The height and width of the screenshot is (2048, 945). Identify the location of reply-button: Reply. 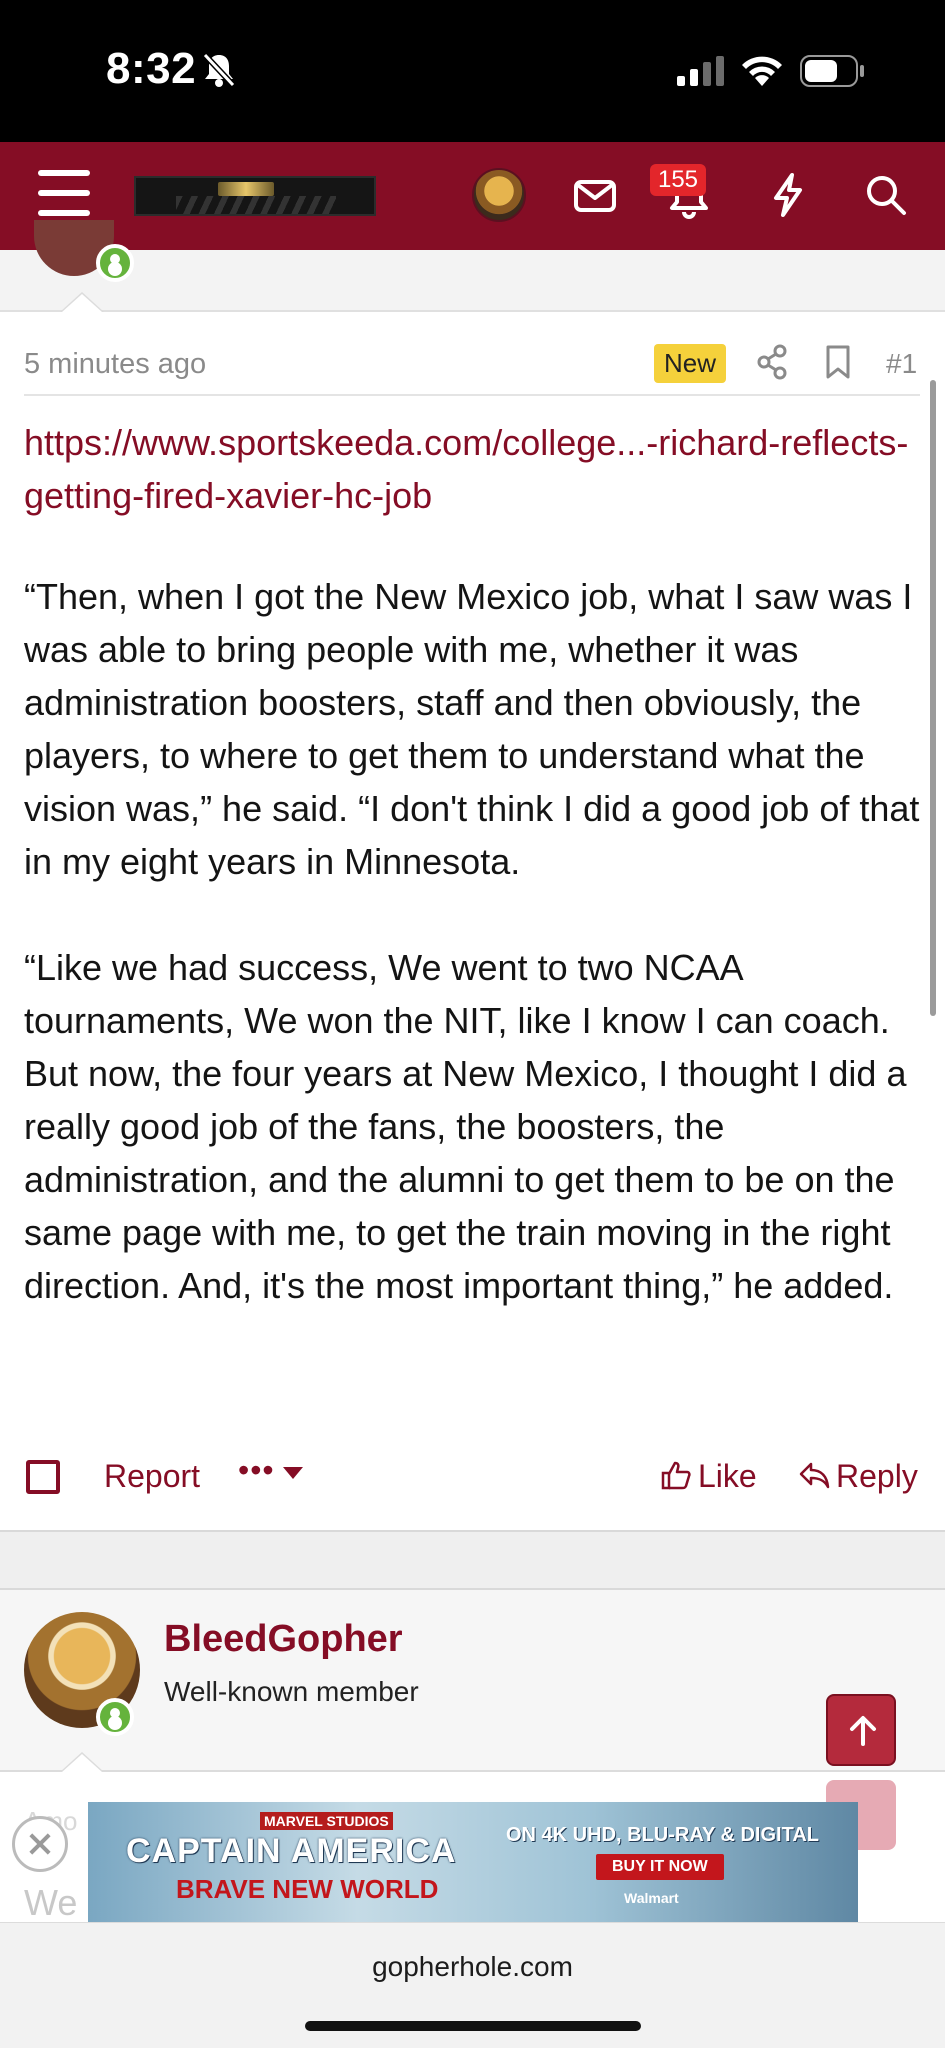
(858, 1476).